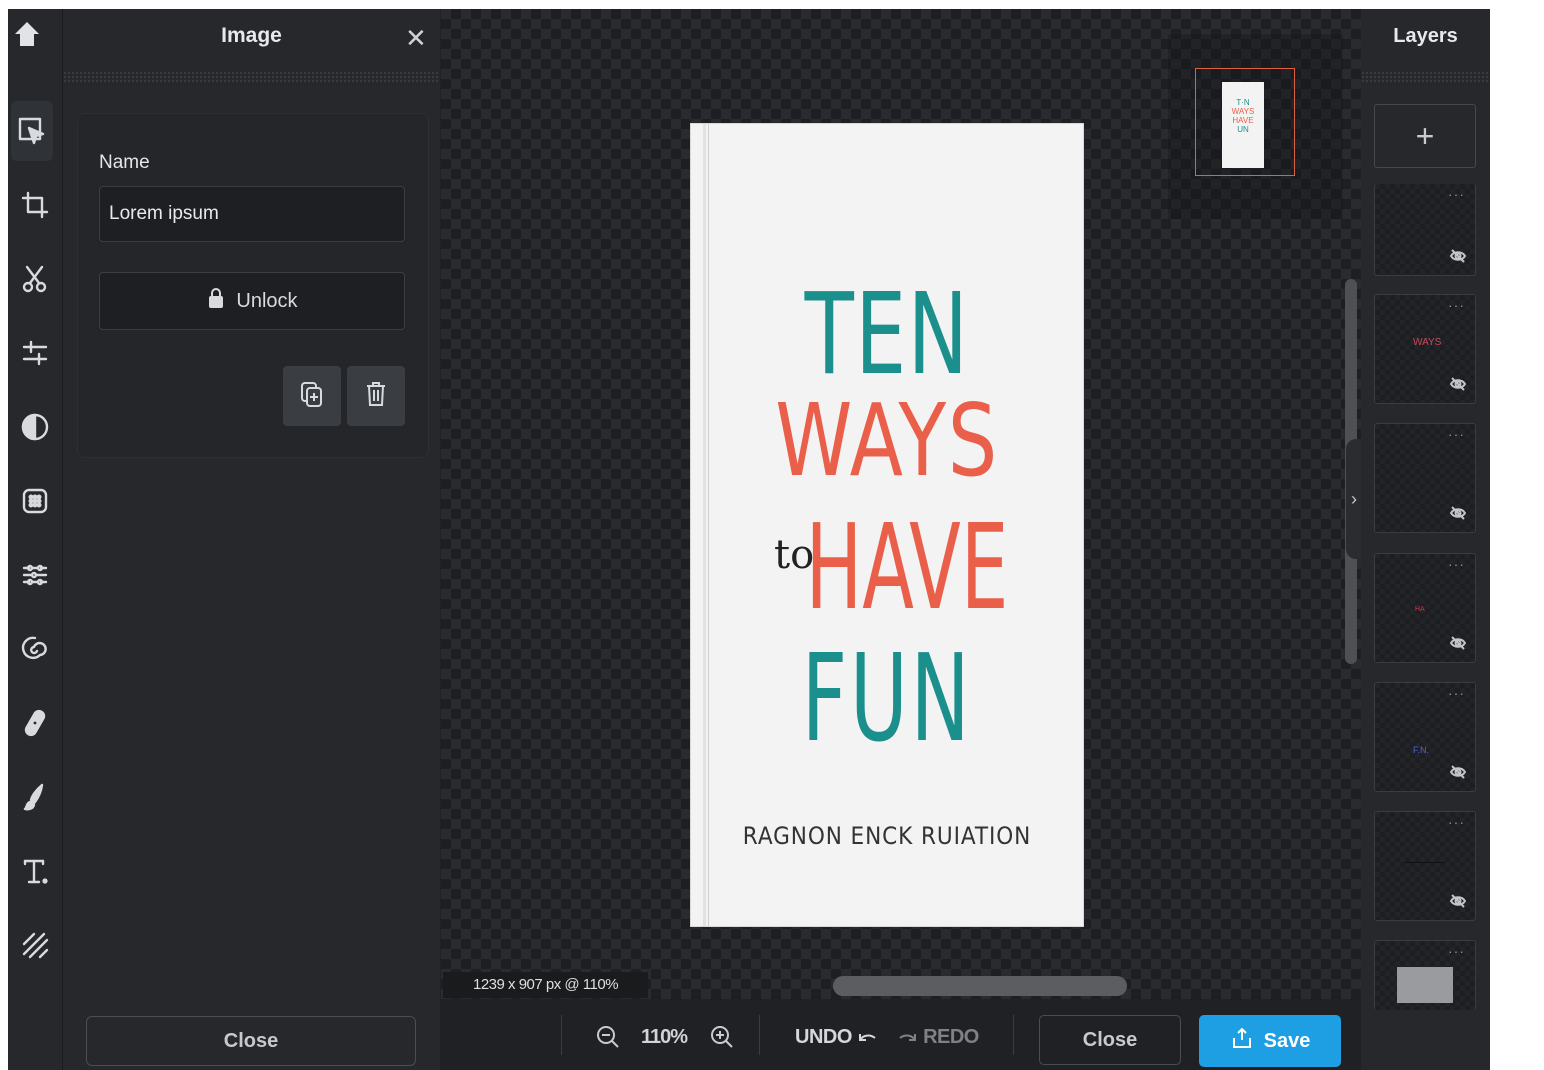  What do you see at coordinates (27, 34) in the screenshot?
I see `home-icon` at bounding box center [27, 34].